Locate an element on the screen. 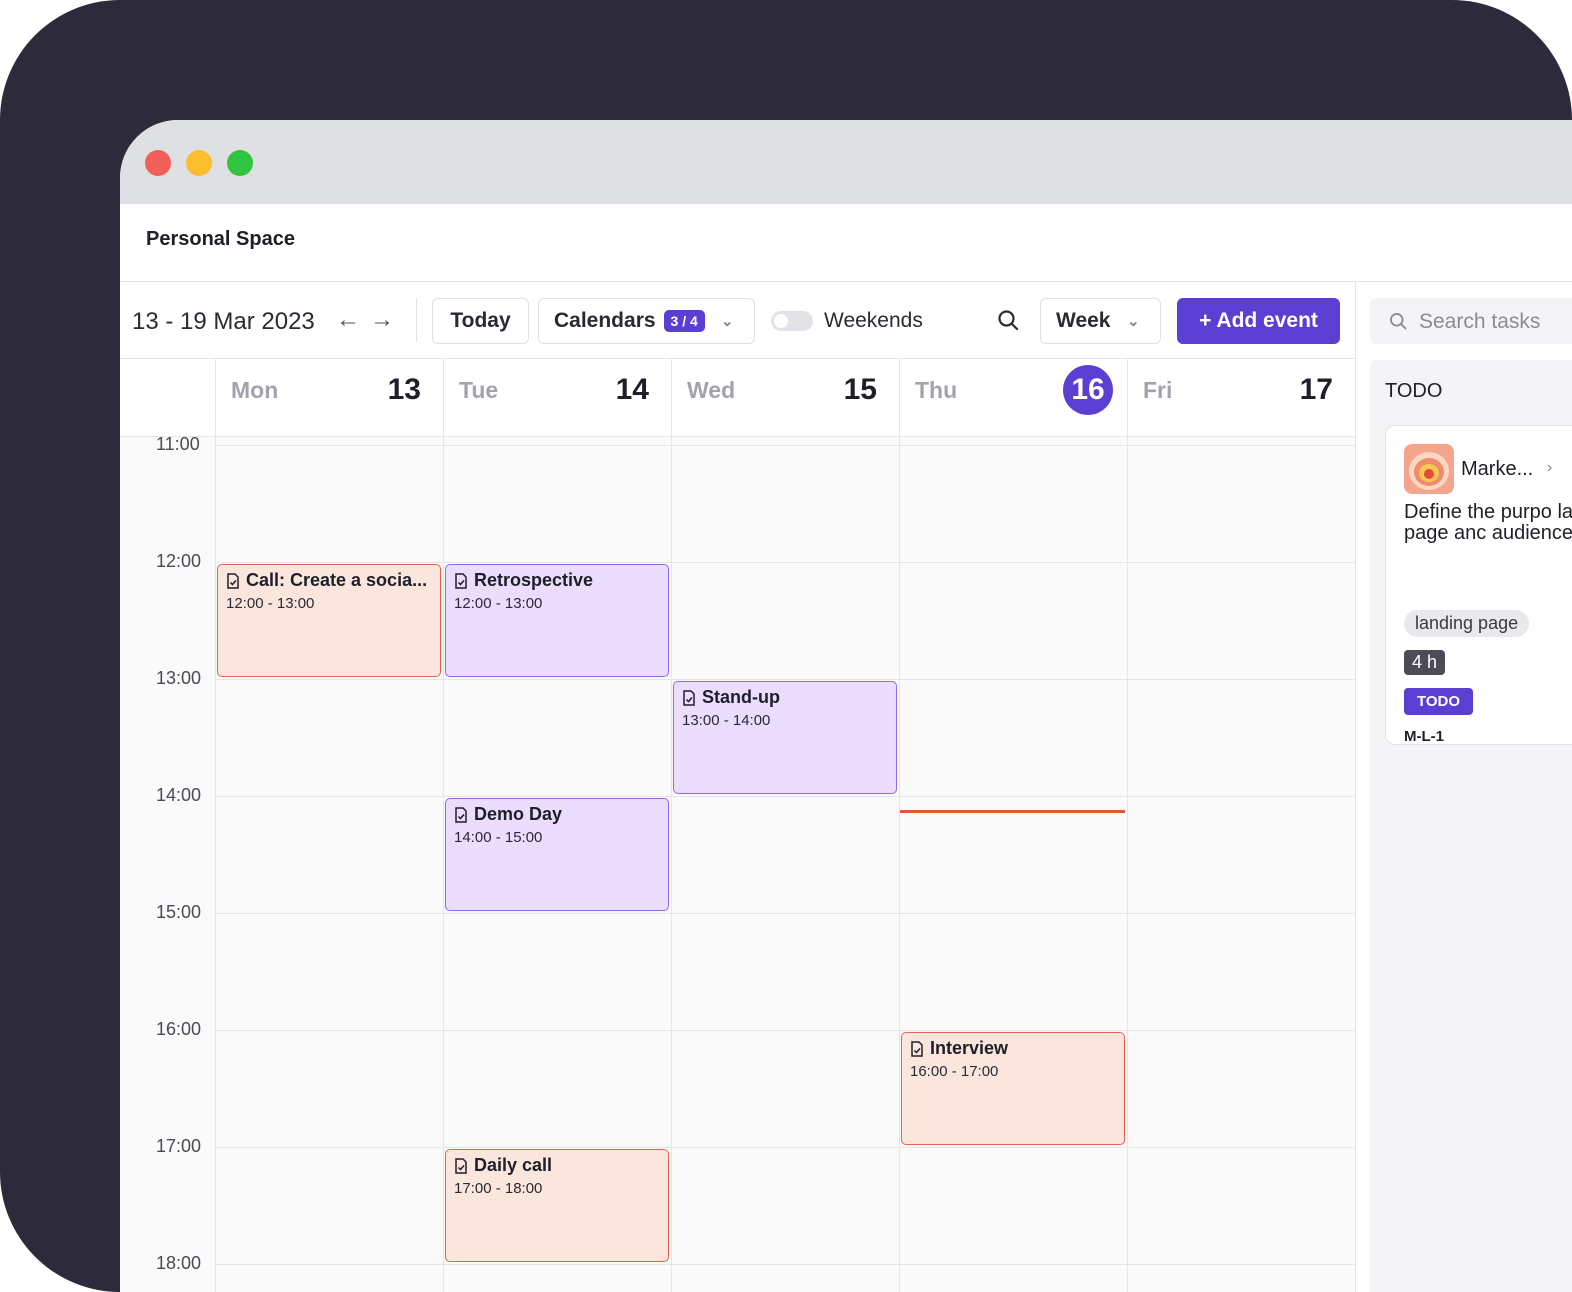  event-time: 13:00 - 14:00 is located at coordinates (726, 720).